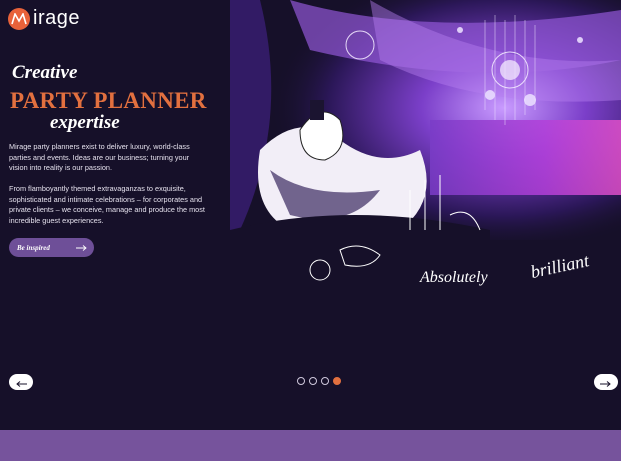 Image resolution: width=621 pixels, height=461 pixels. I want to click on brand-name: irage, so click(56, 18).